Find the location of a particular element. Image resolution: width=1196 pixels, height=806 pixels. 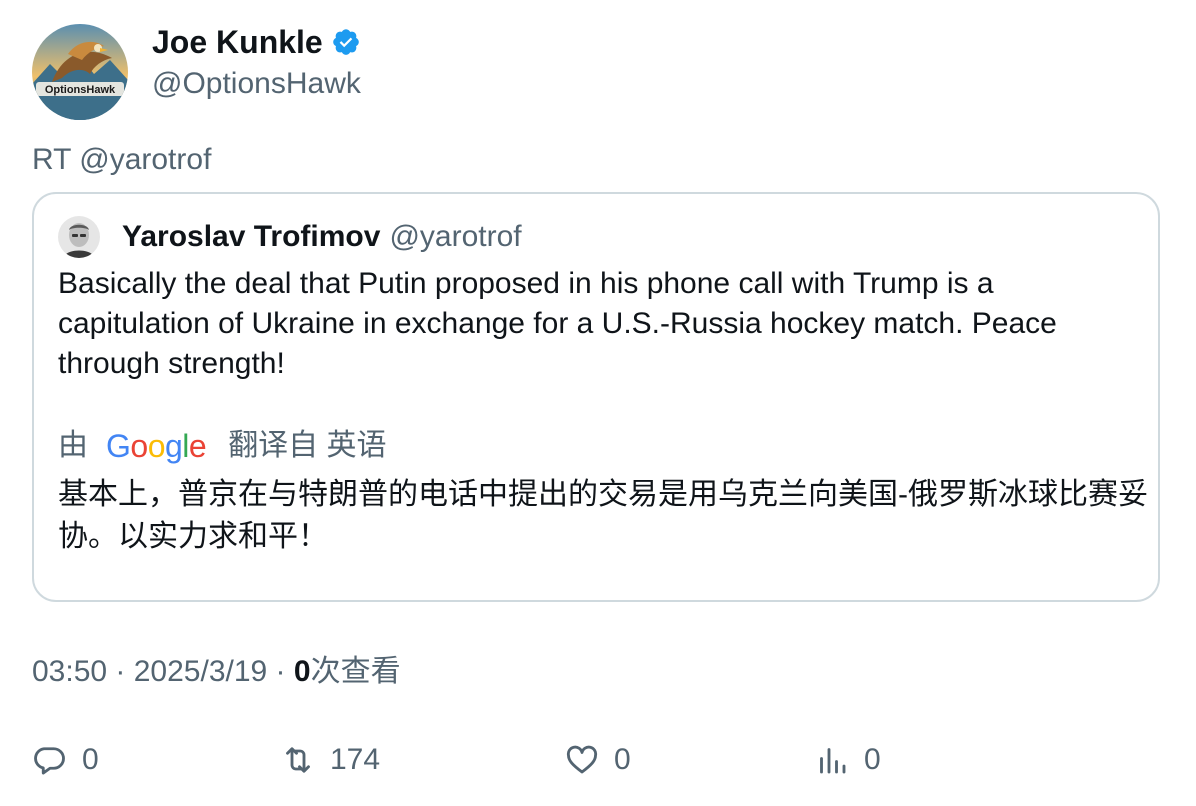

google-logo-icon: Google is located at coordinates (156, 446).